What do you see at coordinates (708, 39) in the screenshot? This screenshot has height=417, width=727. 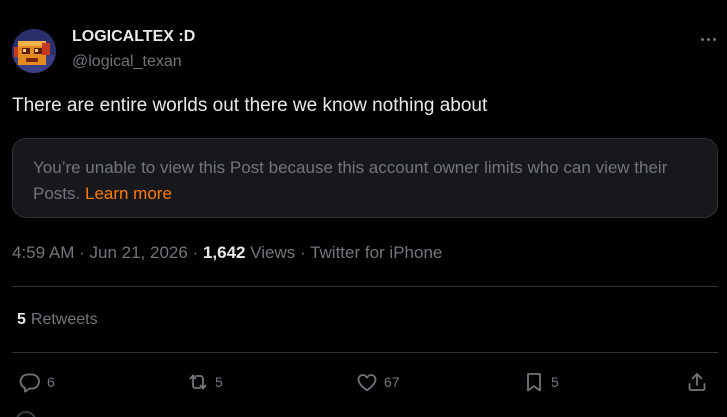 I see `more-dots-icon` at bounding box center [708, 39].